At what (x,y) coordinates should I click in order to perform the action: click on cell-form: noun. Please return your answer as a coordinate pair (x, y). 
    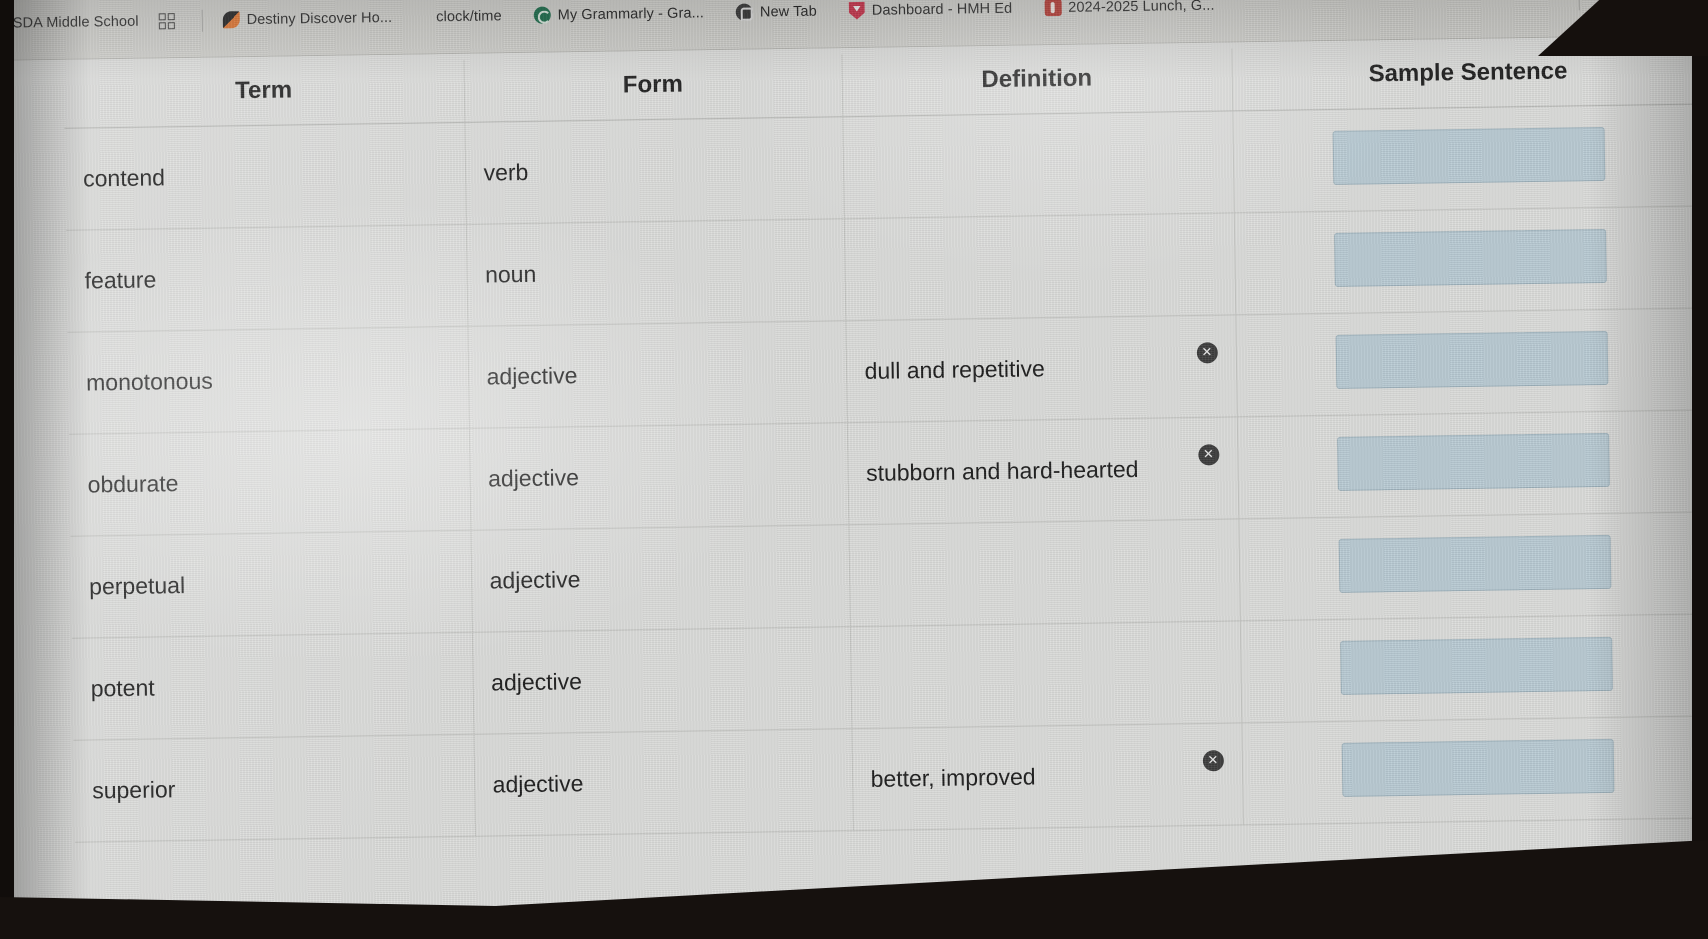
    Looking at the image, I should click on (655, 272).